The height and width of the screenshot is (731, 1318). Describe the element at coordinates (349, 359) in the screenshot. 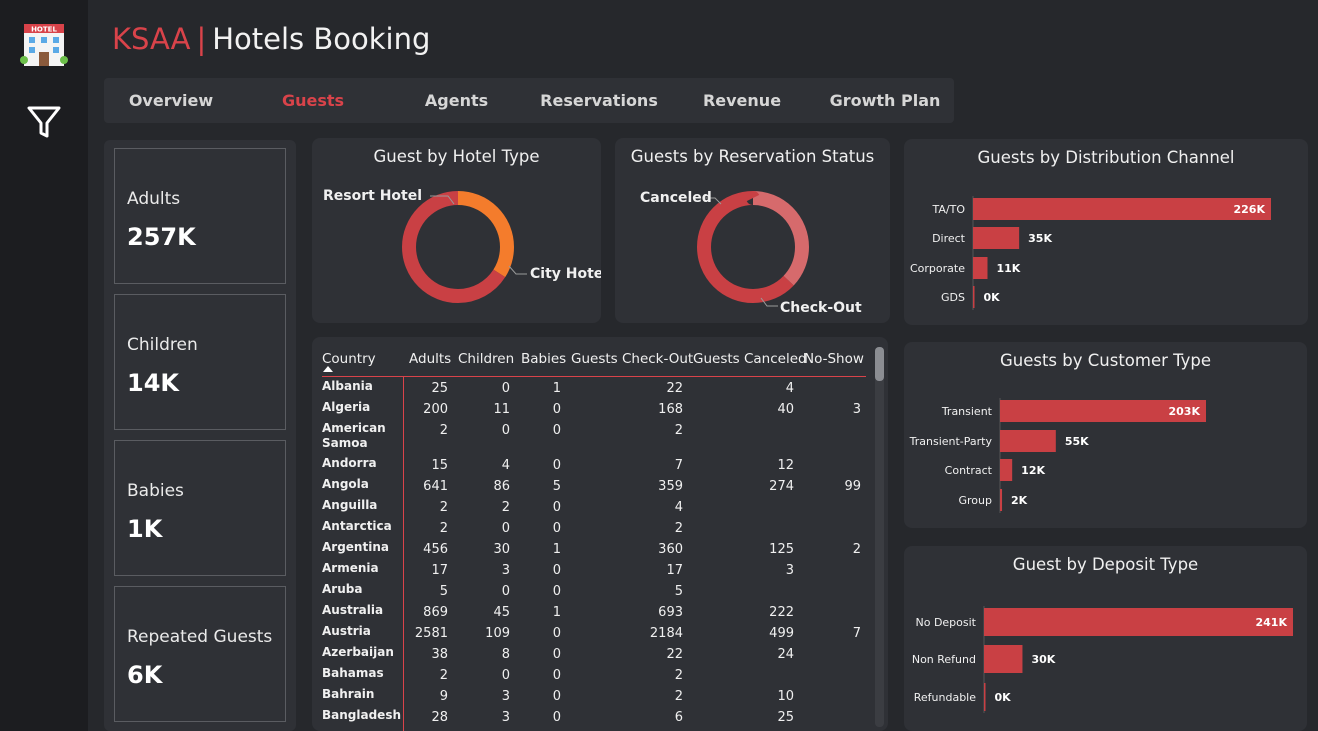

I see `column-header-country: Country` at that location.